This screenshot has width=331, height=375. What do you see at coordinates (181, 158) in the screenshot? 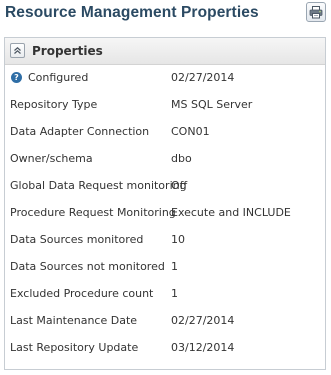
I see `property-value: dbo` at bounding box center [181, 158].